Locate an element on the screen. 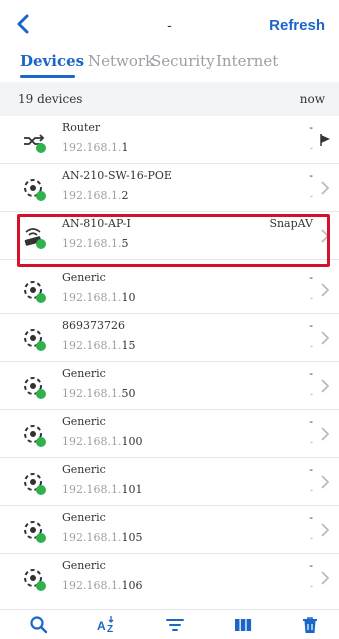 Image resolution: width=339 pixels, height=639 pixels. device-ip: 192.168.1.101 is located at coordinates (102, 489).